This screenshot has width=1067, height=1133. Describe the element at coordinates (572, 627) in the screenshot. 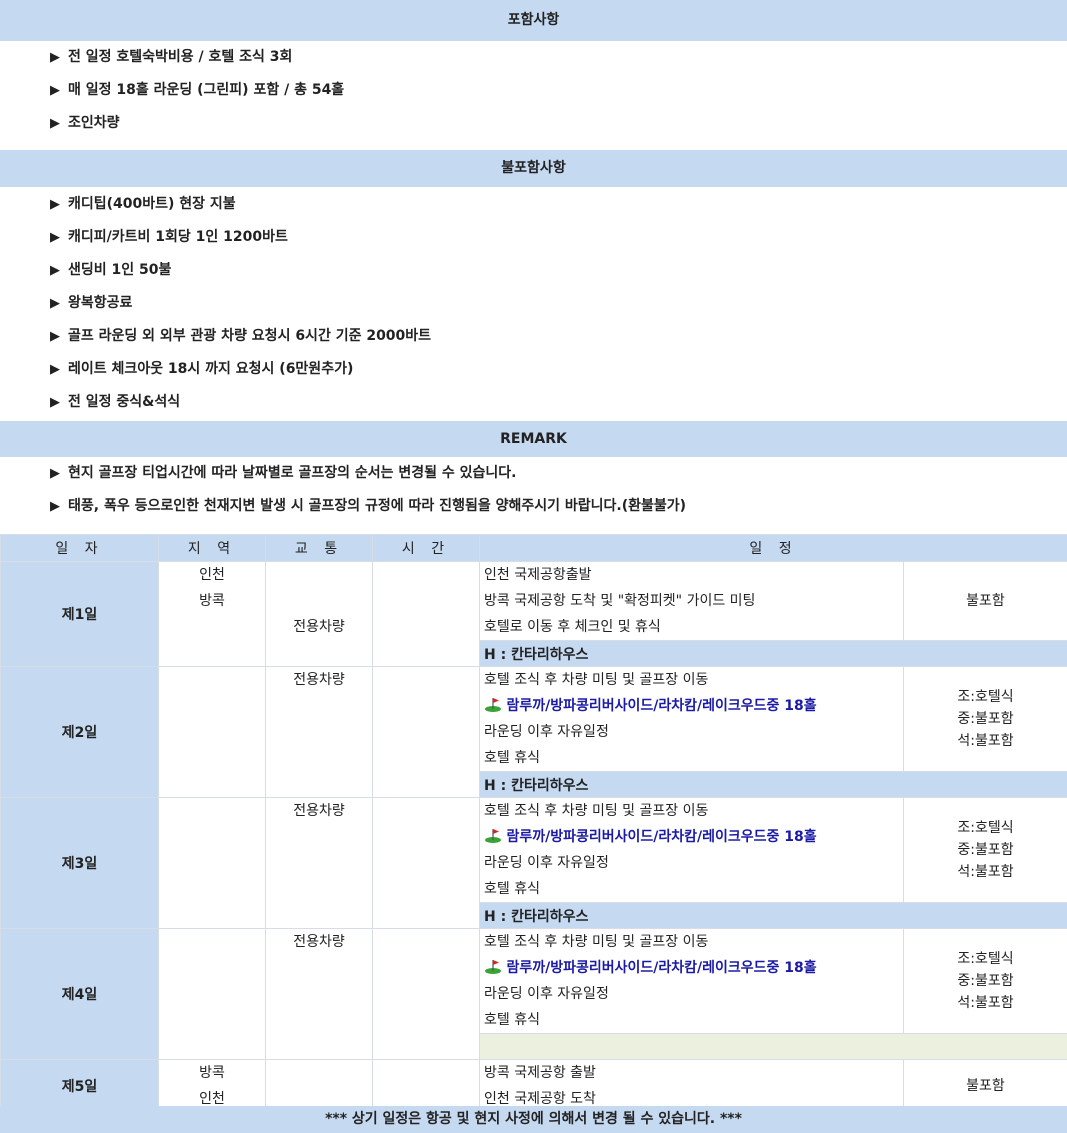

I see `itinerary-line: 호텔로 이동 후 체크인 및 휴식` at that location.